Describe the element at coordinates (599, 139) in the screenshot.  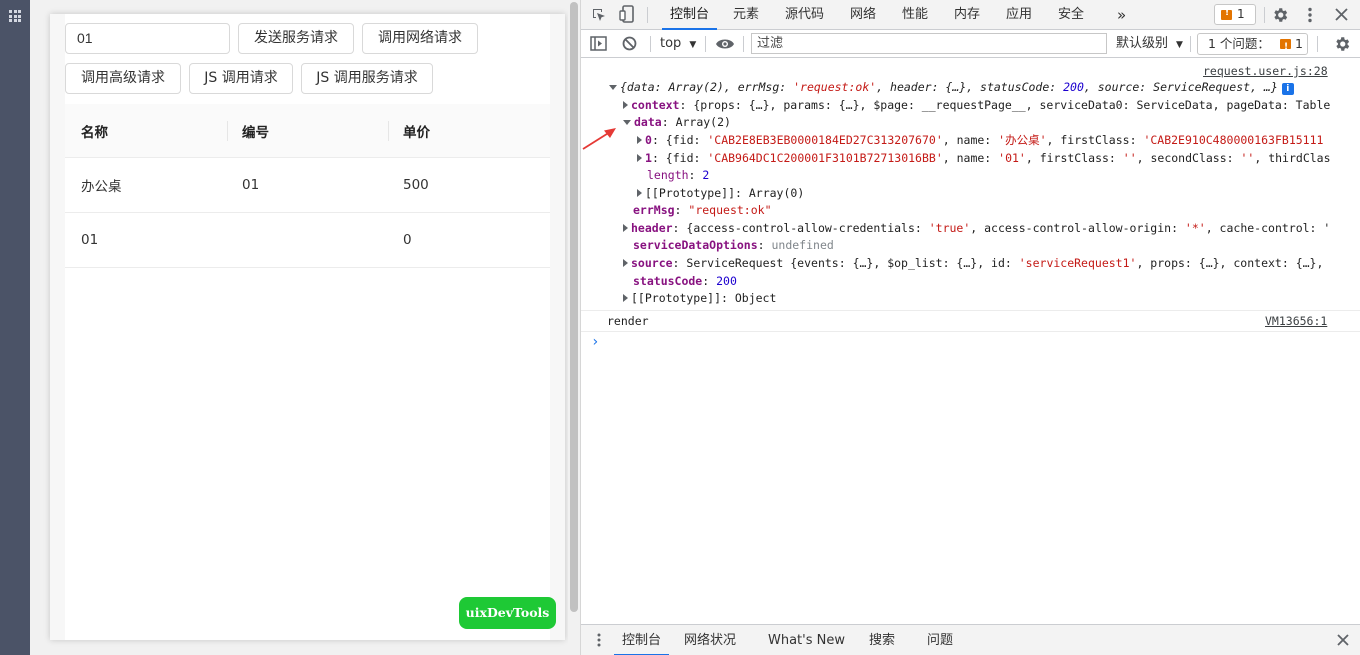
I see `red-arrow-annotation` at that location.